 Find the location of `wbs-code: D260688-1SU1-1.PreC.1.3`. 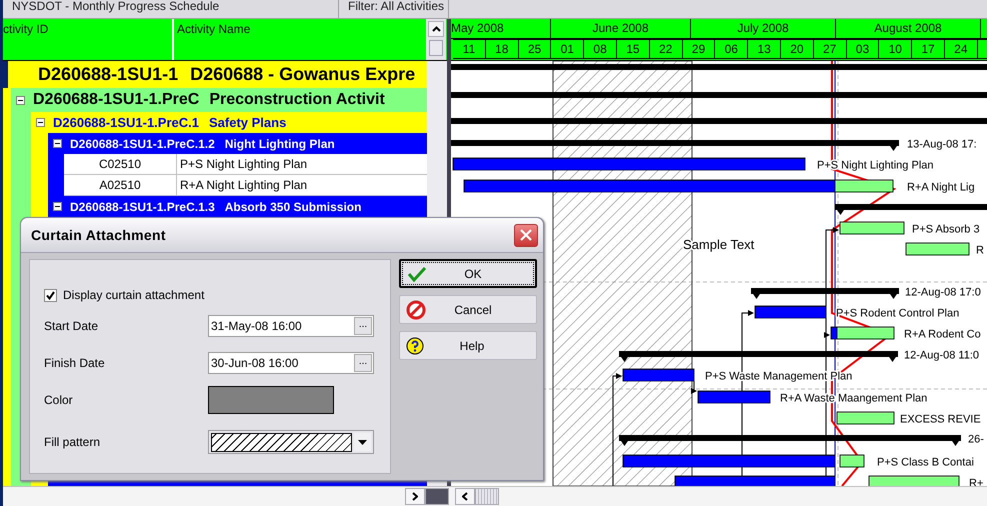

wbs-code: D260688-1SU1-1.PreC.1.3 is located at coordinates (142, 207).